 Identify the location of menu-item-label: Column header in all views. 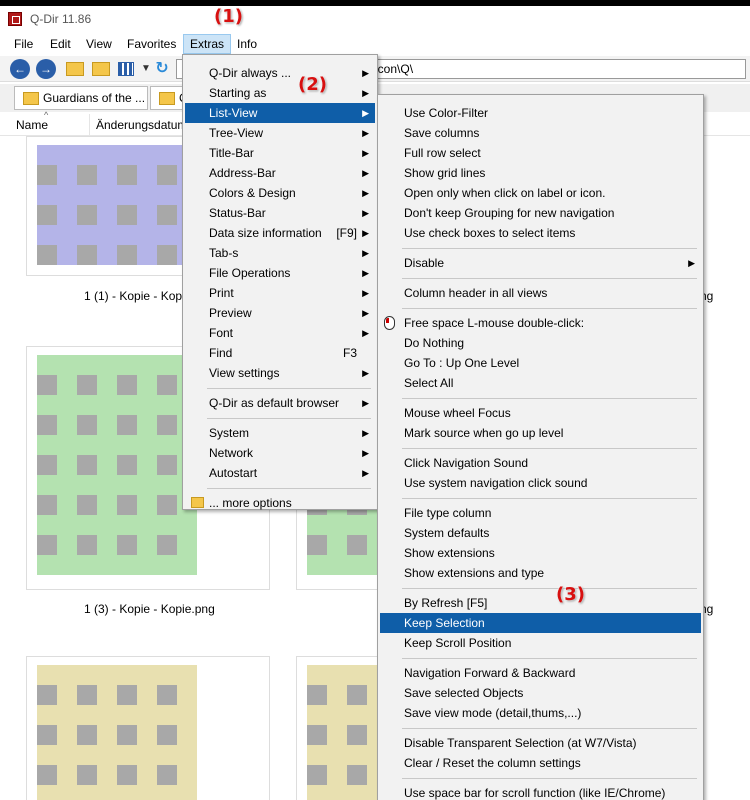
(476, 293).